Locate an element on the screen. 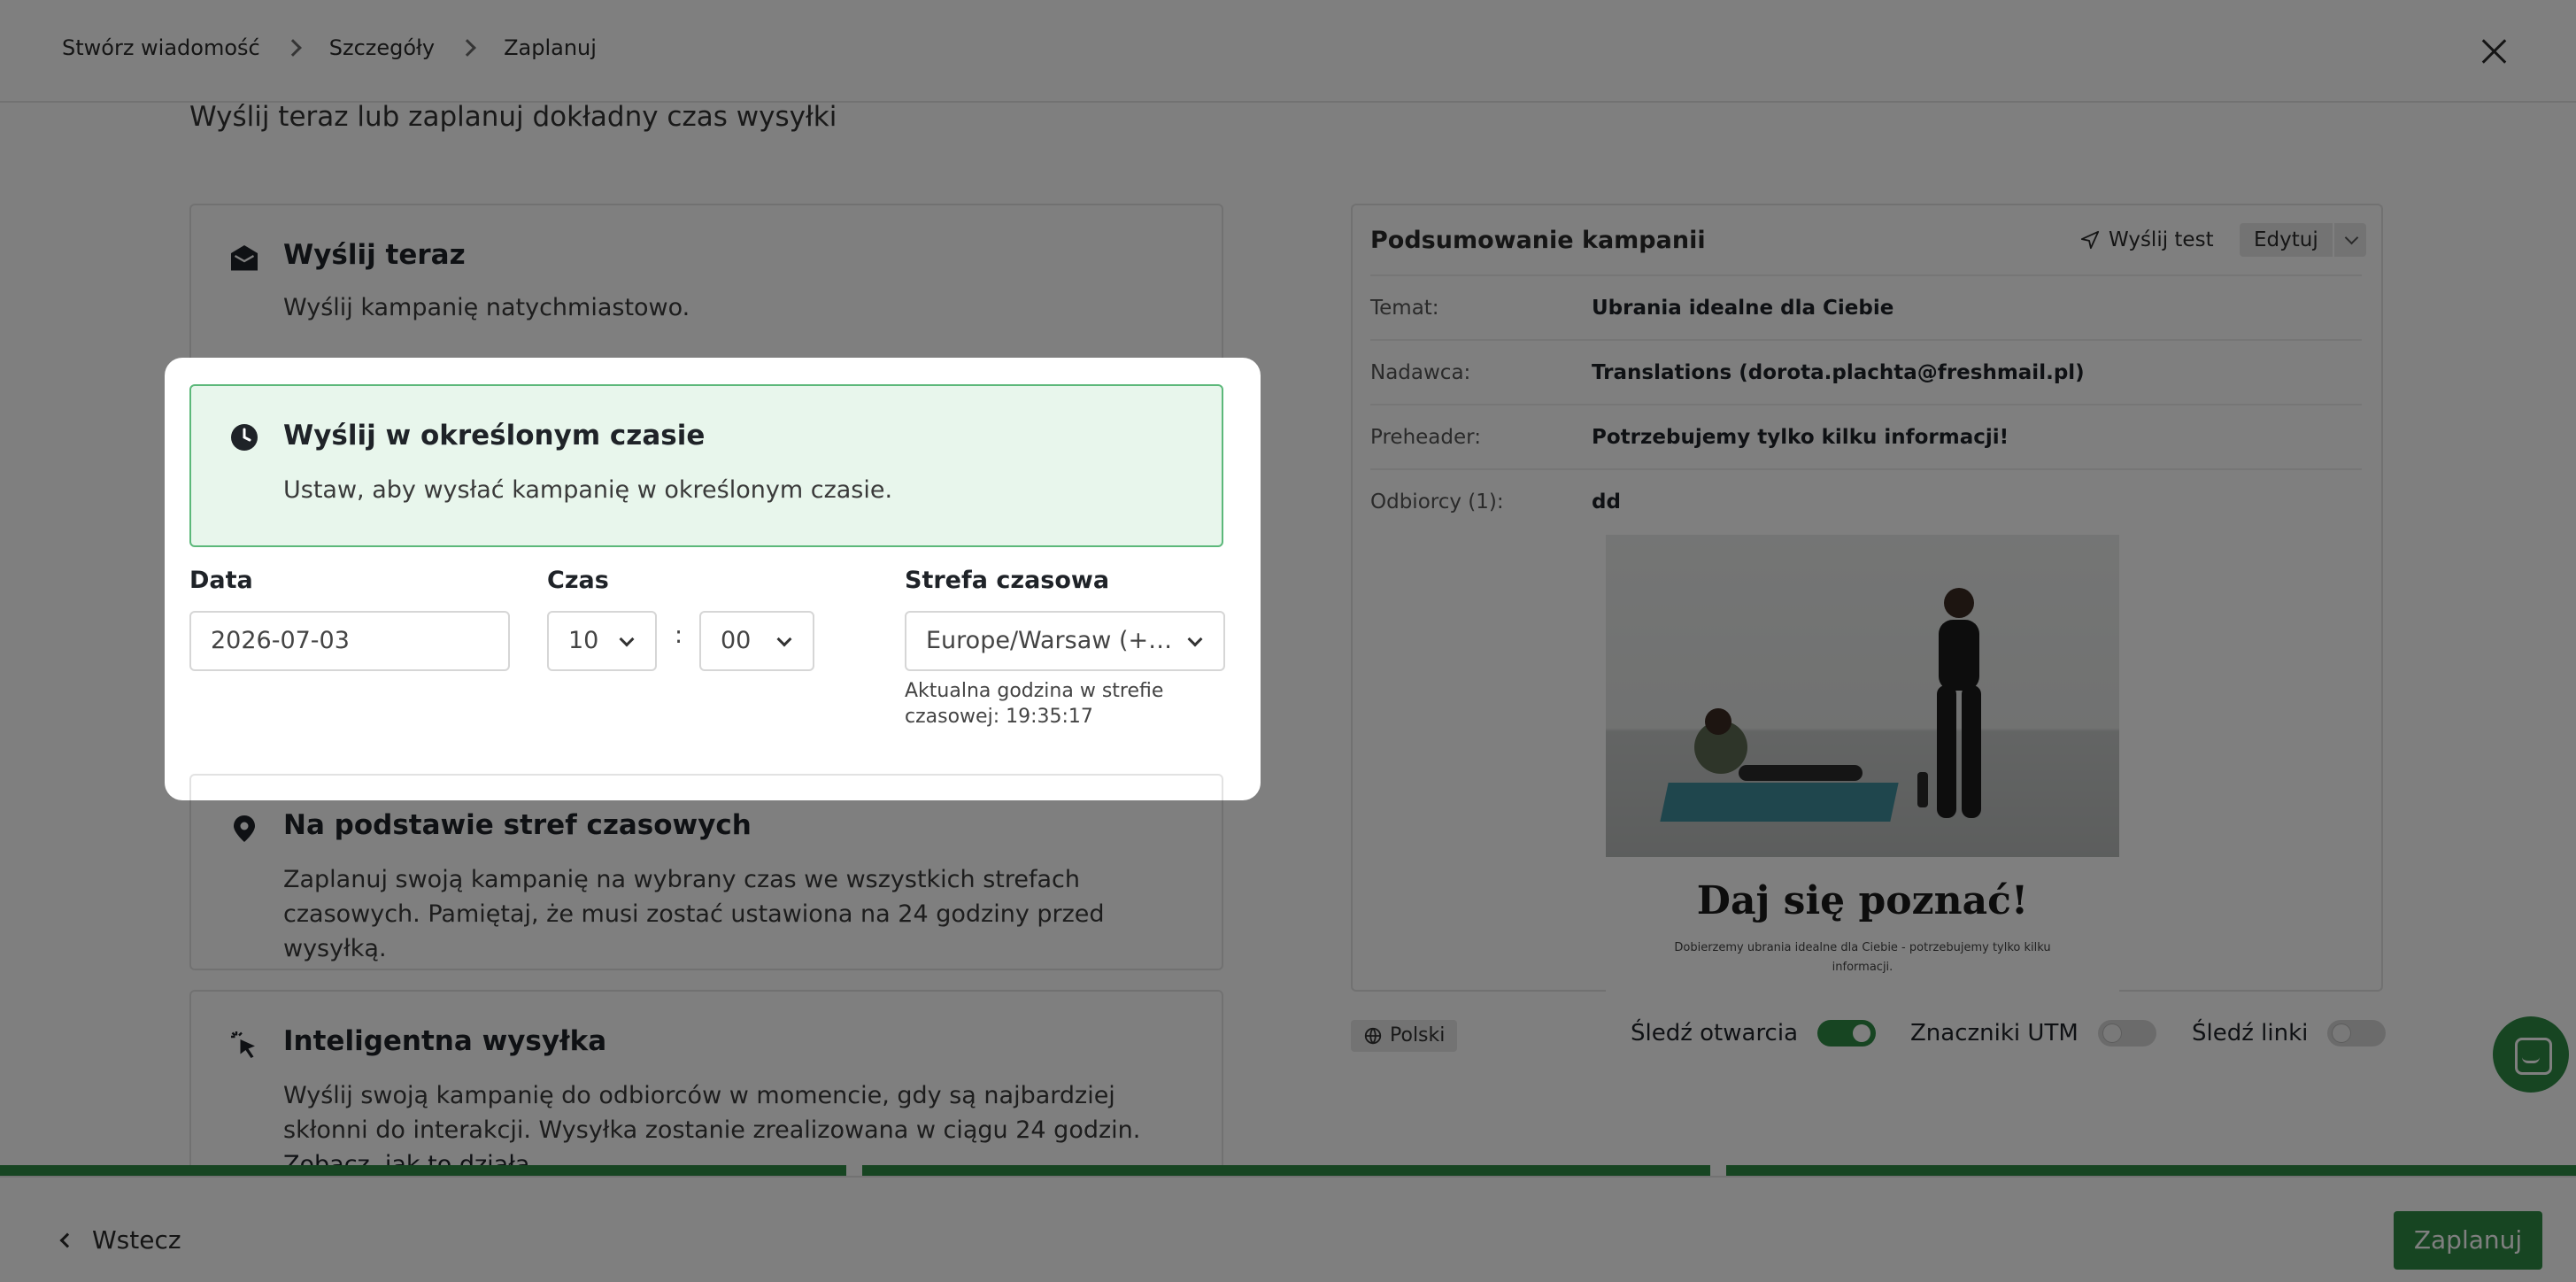 The height and width of the screenshot is (1282, 2576). option-description: Wyślij kampanię natychmiastowo. is located at coordinates (486, 307).